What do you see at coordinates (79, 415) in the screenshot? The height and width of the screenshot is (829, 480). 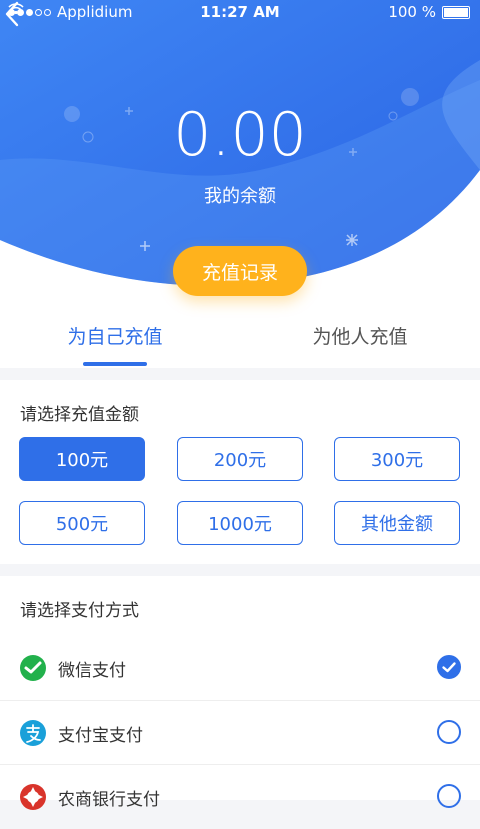 I see `amount-section-title: 请选择充值金额` at bounding box center [79, 415].